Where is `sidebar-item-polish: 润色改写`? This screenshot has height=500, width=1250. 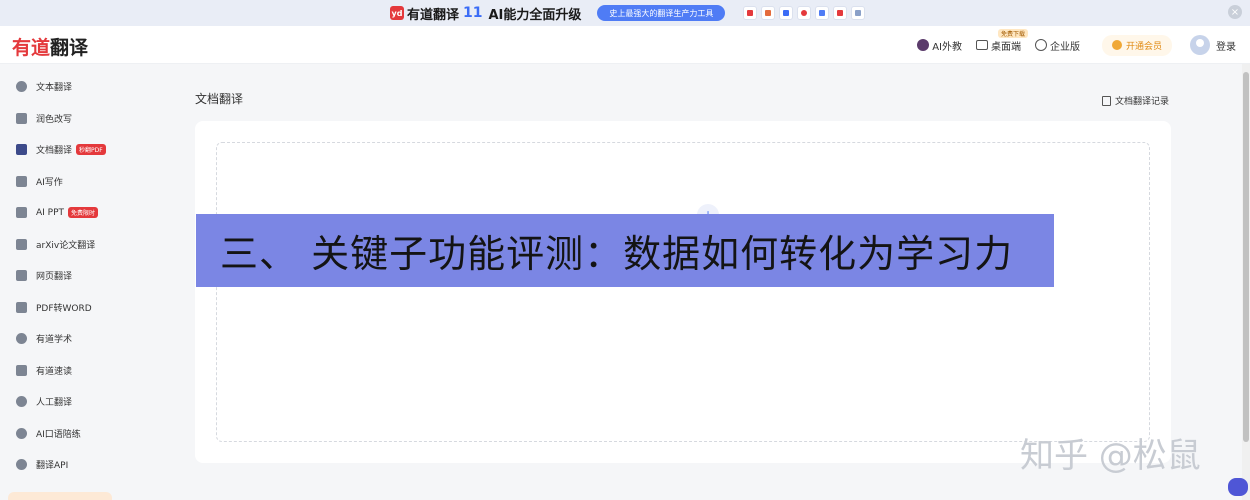 sidebar-item-polish: 润色改写 is located at coordinates (62, 119).